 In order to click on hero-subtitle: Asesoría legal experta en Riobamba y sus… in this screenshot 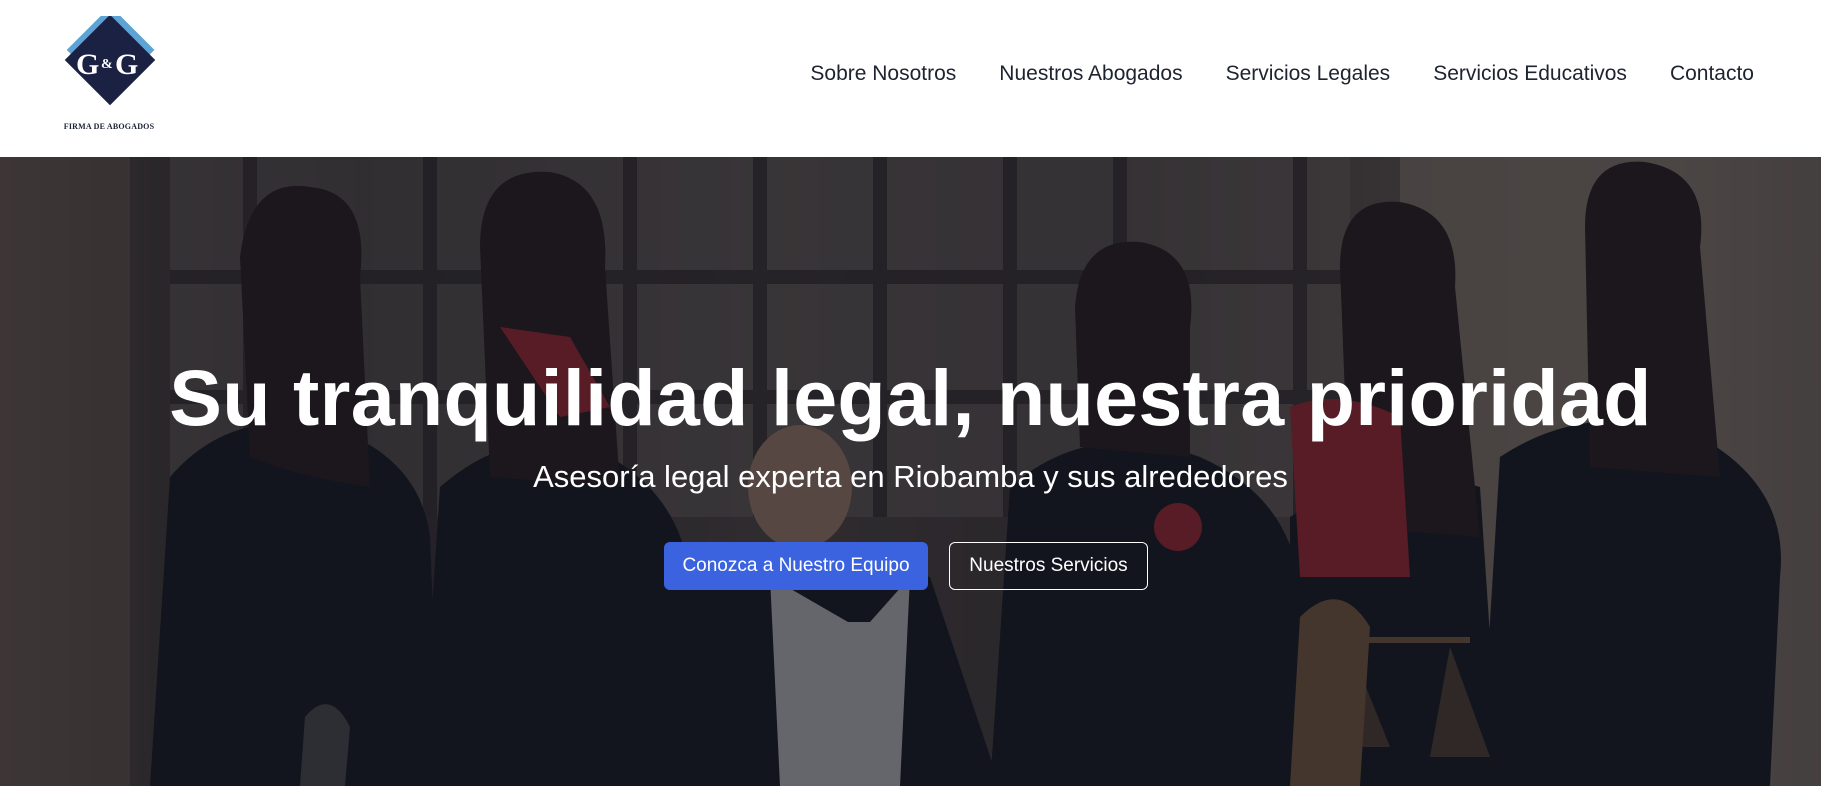, I will do `click(910, 476)`.